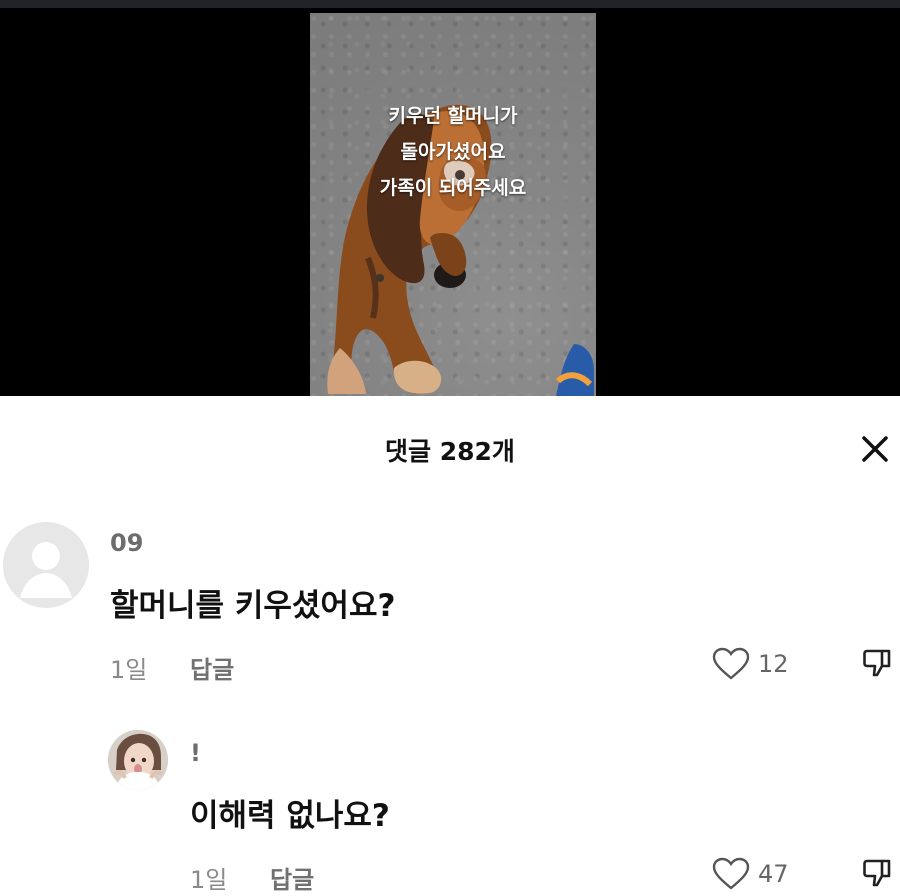 The image size is (900, 896). Describe the element at coordinates (773, 664) in the screenshot. I see `like-count: 12` at that location.